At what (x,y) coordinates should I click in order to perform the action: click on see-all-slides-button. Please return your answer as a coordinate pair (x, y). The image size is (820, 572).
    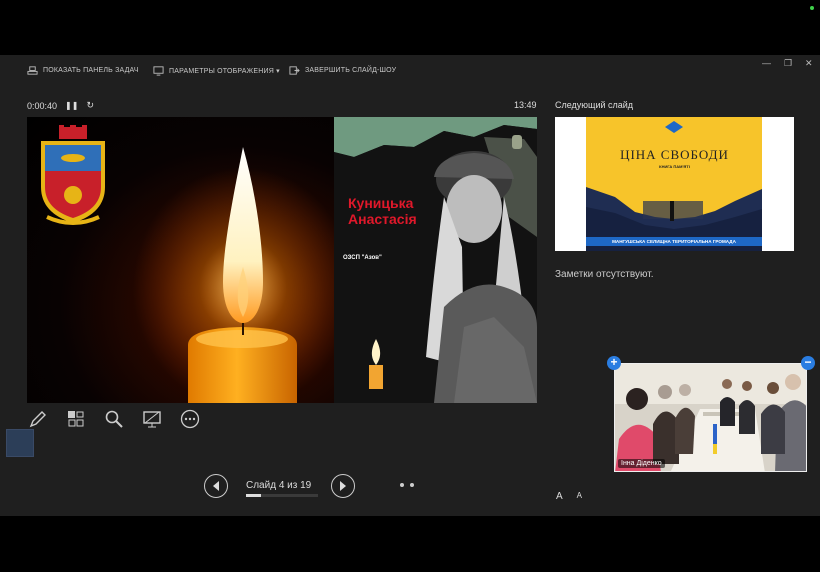
    Looking at the image, I should click on (76, 419).